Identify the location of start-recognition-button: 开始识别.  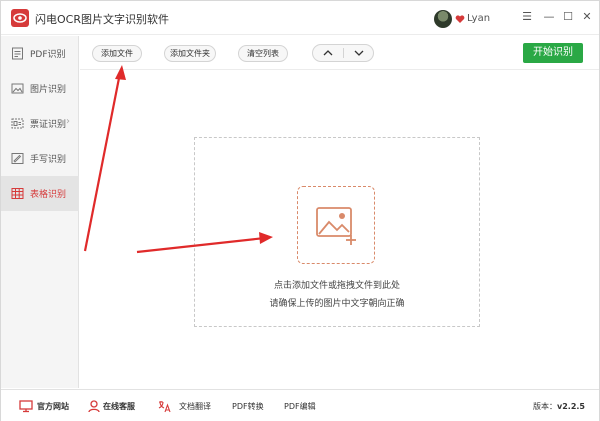
(553, 53).